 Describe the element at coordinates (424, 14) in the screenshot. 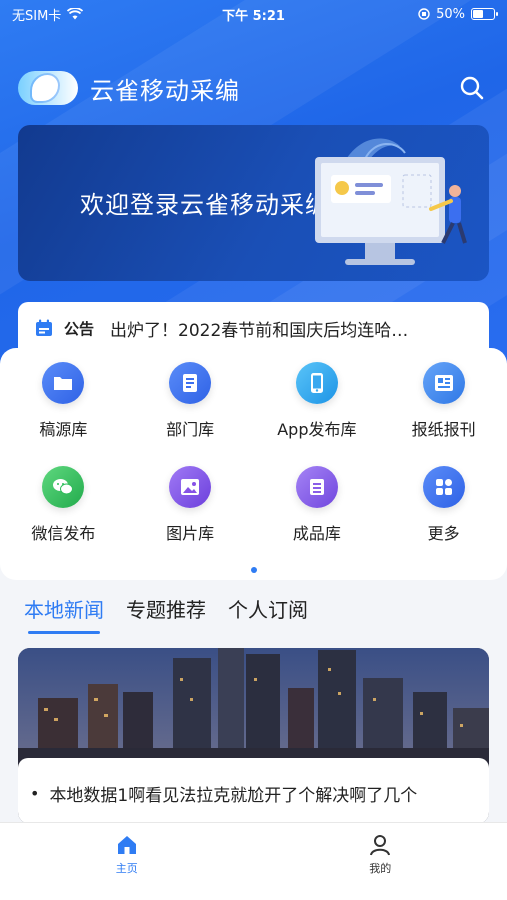

I see `orientation-lock-icon` at that location.